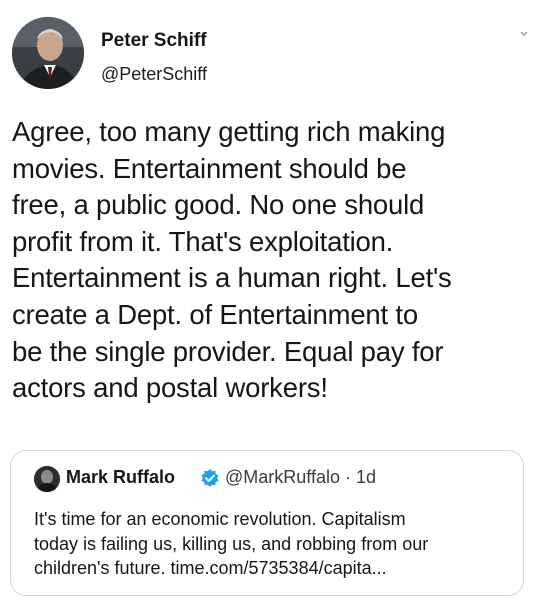 Image resolution: width=533 pixels, height=600 pixels. I want to click on author-avatar, so click(48, 53).